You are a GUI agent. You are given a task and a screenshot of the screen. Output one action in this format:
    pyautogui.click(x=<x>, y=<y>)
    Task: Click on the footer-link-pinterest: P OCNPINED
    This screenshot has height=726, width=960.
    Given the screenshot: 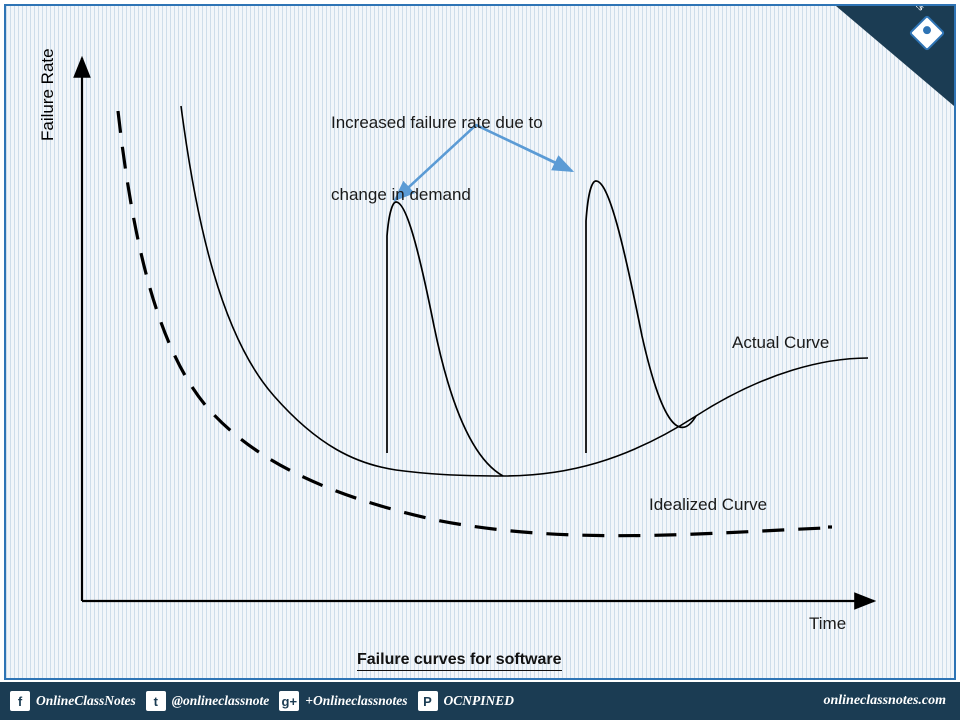 What is the action you would take?
    pyautogui.click(x=466, y=701)
    